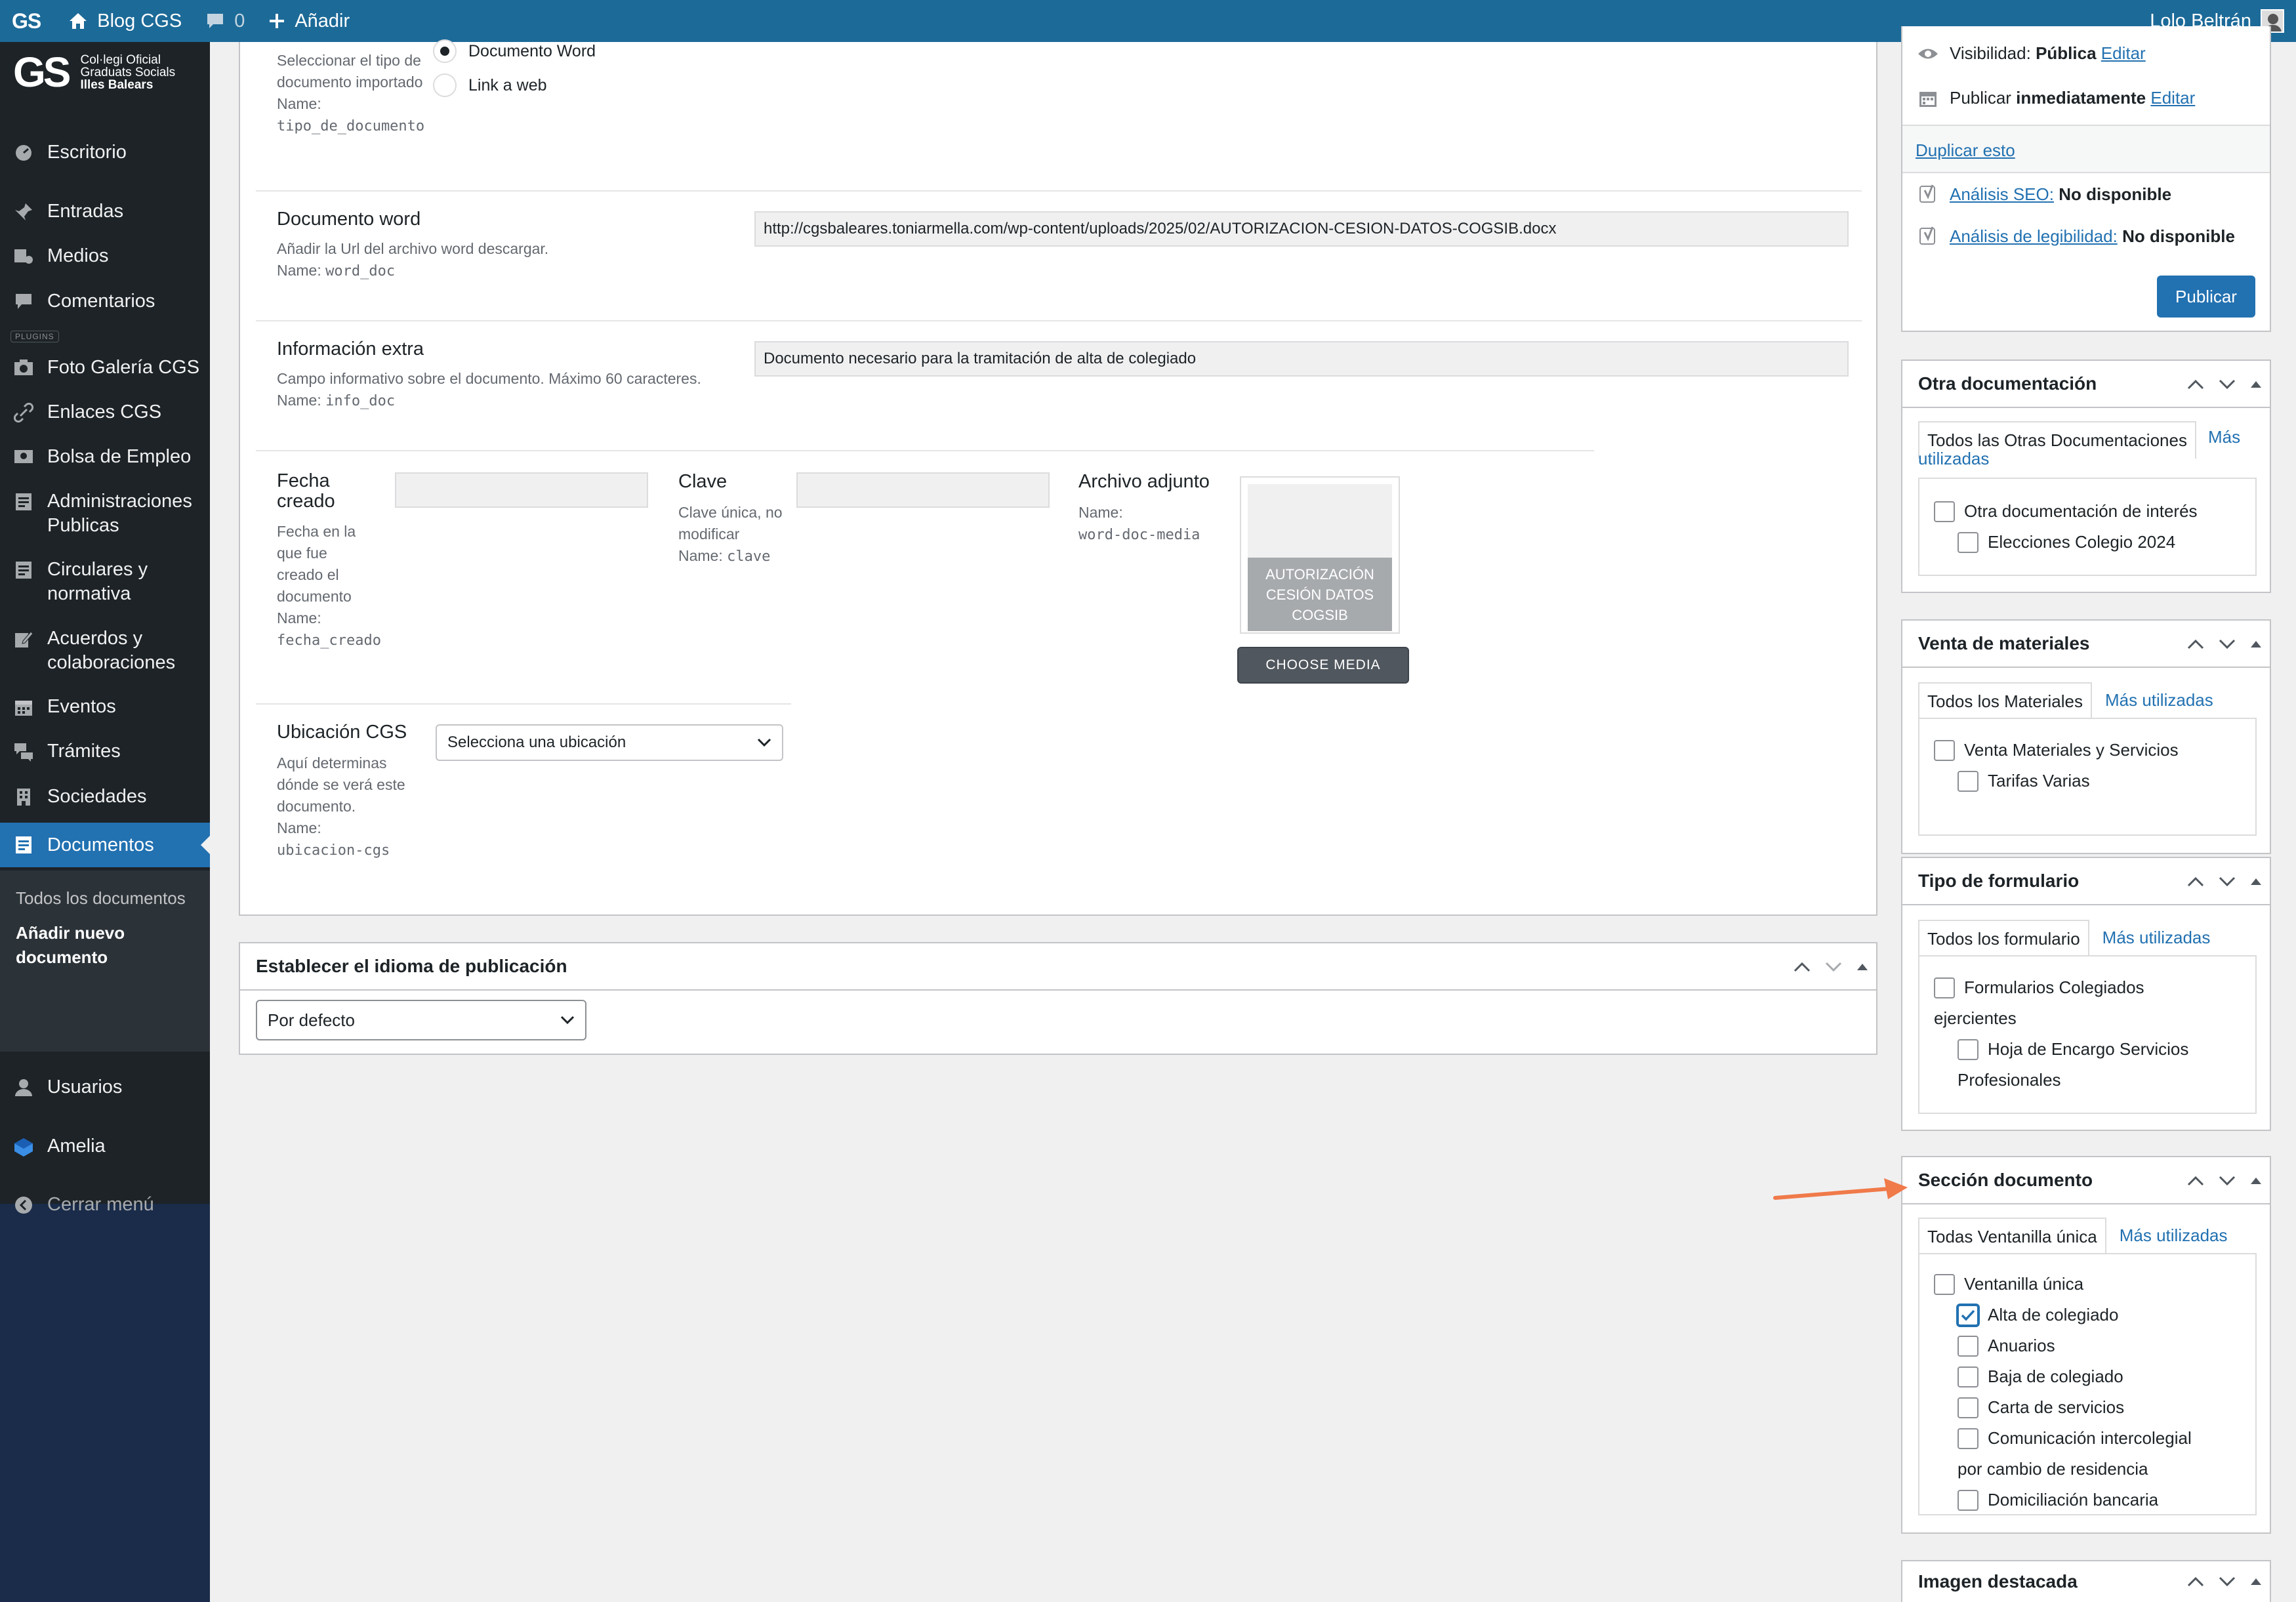 The height and width of the screenshot is (1602, 2296). What do you see at coordinates (2039, 988) in the screenshot?
I see `category-item: Formularios Colegiados` at bounding box center [2039, 988].